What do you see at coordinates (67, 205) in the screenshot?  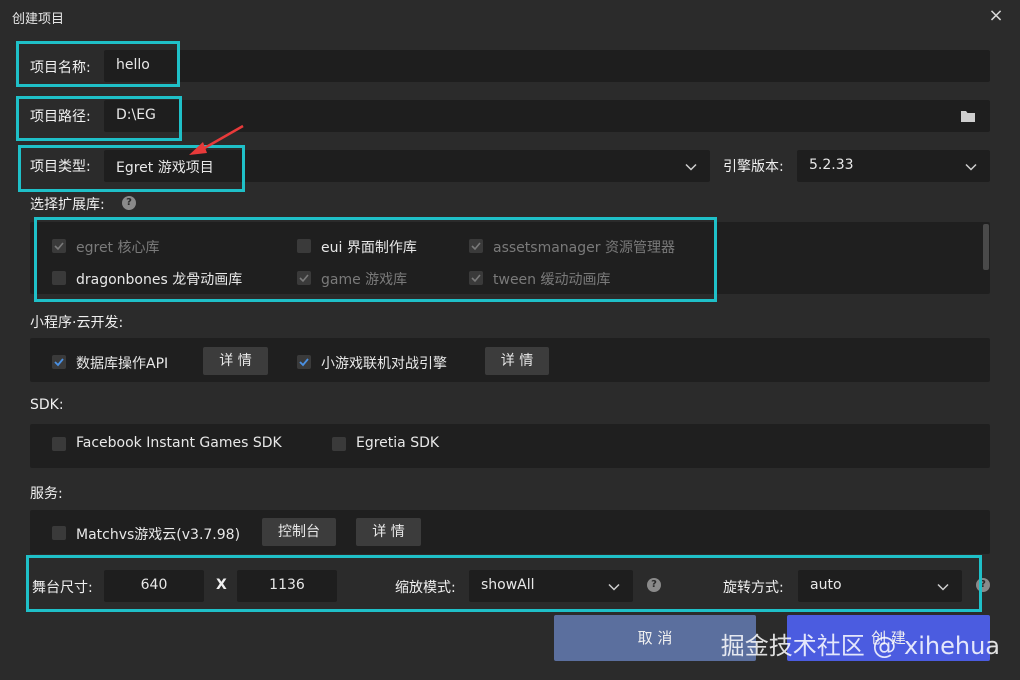 I see `extensions-label: 选择扩展库:` at bounding box center [67, 205].